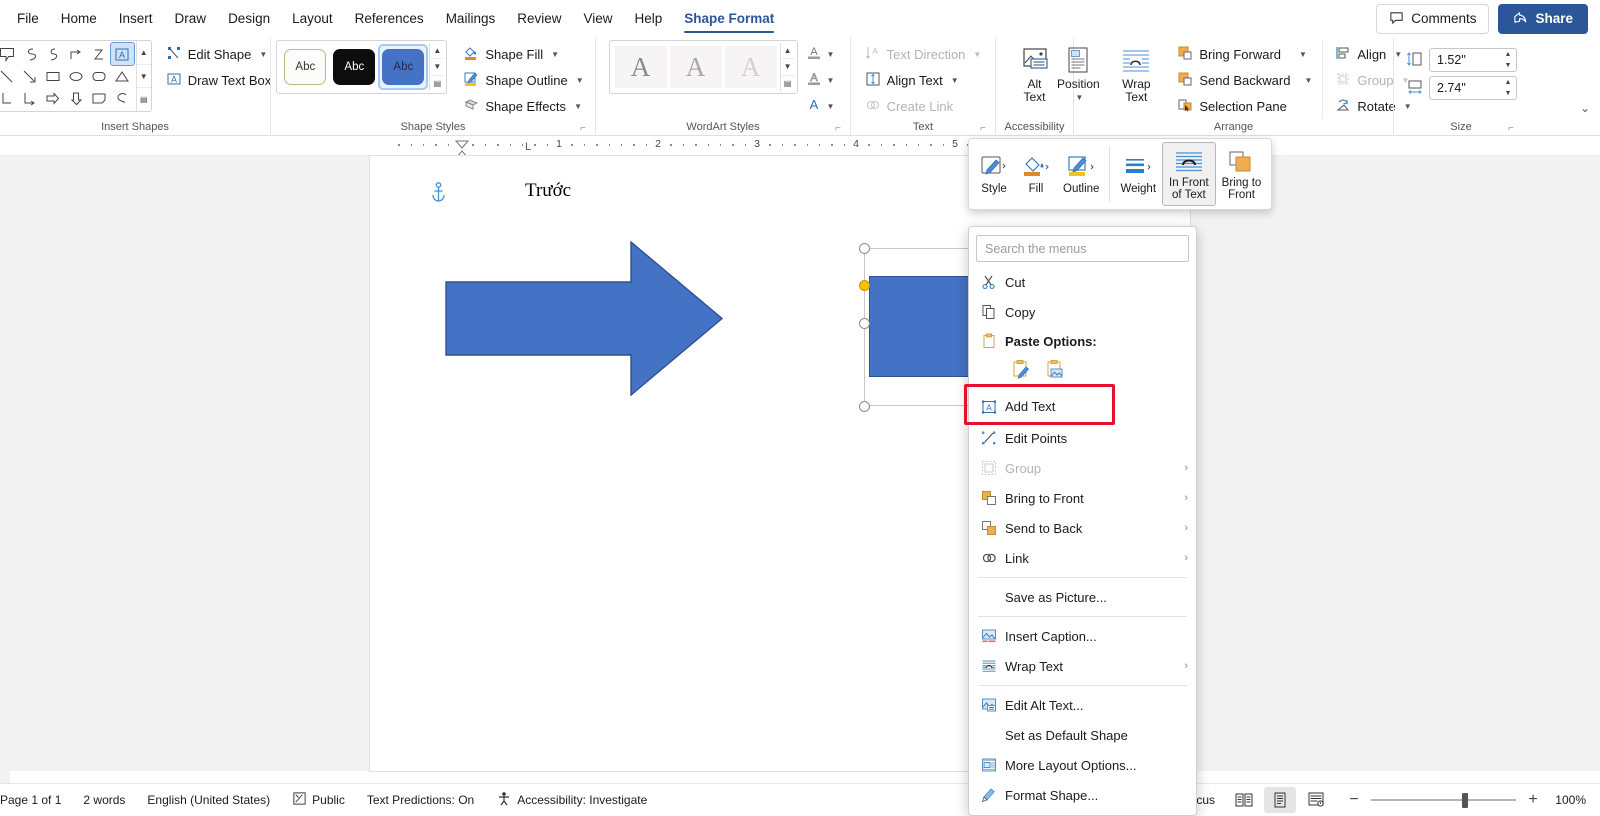 The width and height of the screenshot is (1600, 816). Describe the element at coordinates (523, 80) in the screenshot. I see `shape-outline-button: Shape Outline ▼` at that location.